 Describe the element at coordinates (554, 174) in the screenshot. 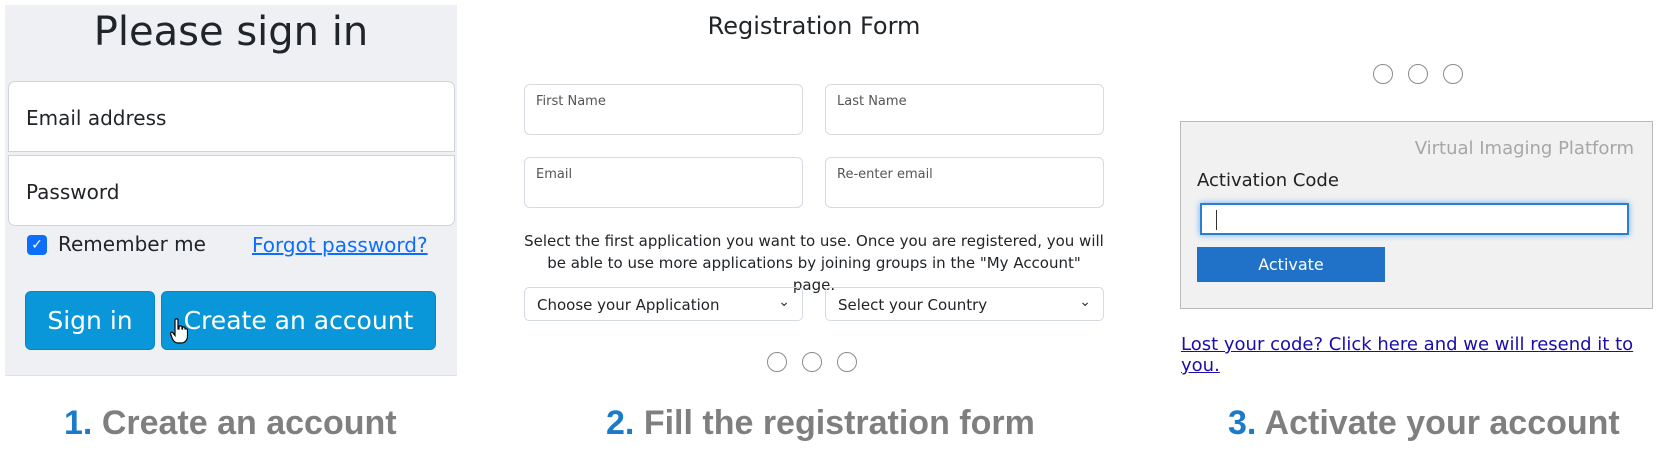

I see `email-label: Email` at that location.